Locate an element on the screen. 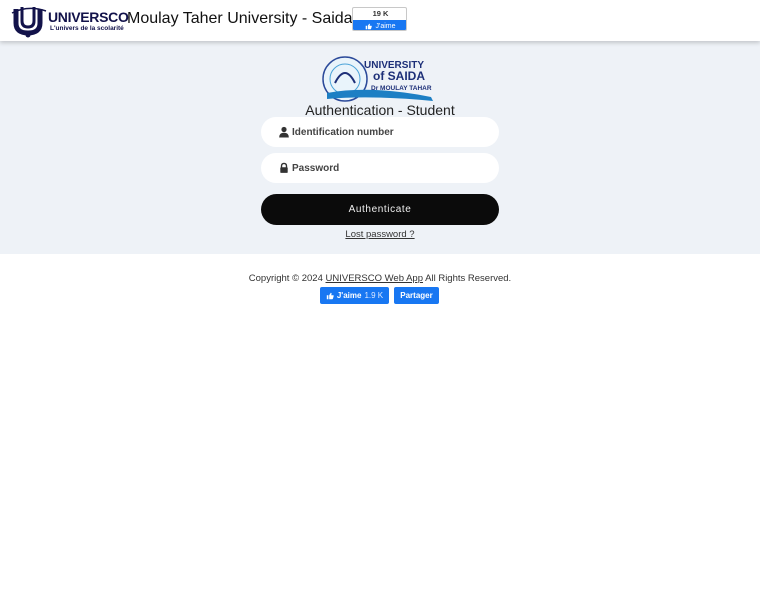 This screenshot has height=600, width=760. user-icon is located at coordinates (284, 132).